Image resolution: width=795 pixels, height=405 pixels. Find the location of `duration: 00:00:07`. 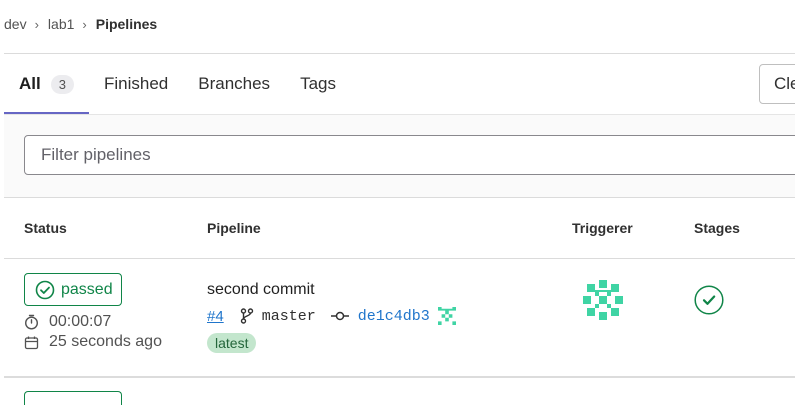

duration: 00:00:07 is located at coordinates (67, 322).